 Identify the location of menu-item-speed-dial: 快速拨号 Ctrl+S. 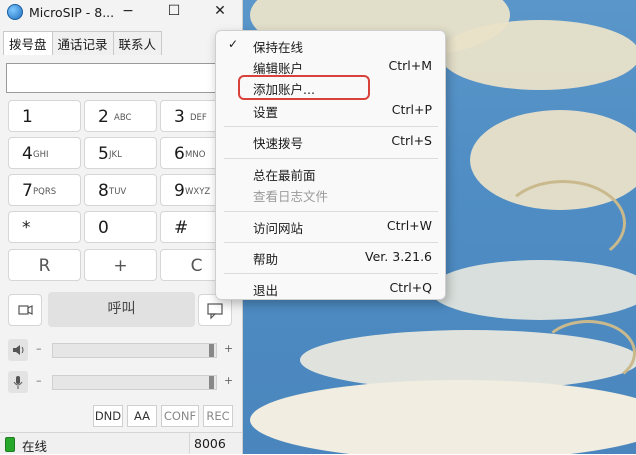
(330, 142).